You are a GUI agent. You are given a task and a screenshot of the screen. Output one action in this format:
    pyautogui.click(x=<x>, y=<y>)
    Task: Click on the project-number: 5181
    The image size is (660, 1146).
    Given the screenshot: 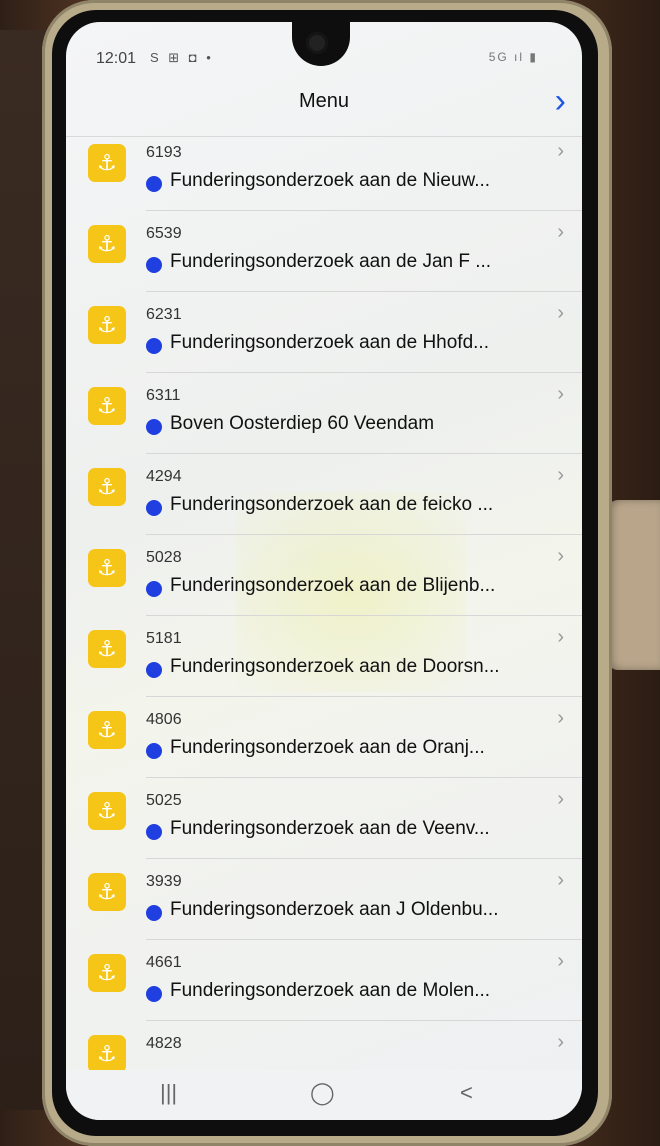 What is the action you would take?
    pyautogui.click(x=164, y=638)
    